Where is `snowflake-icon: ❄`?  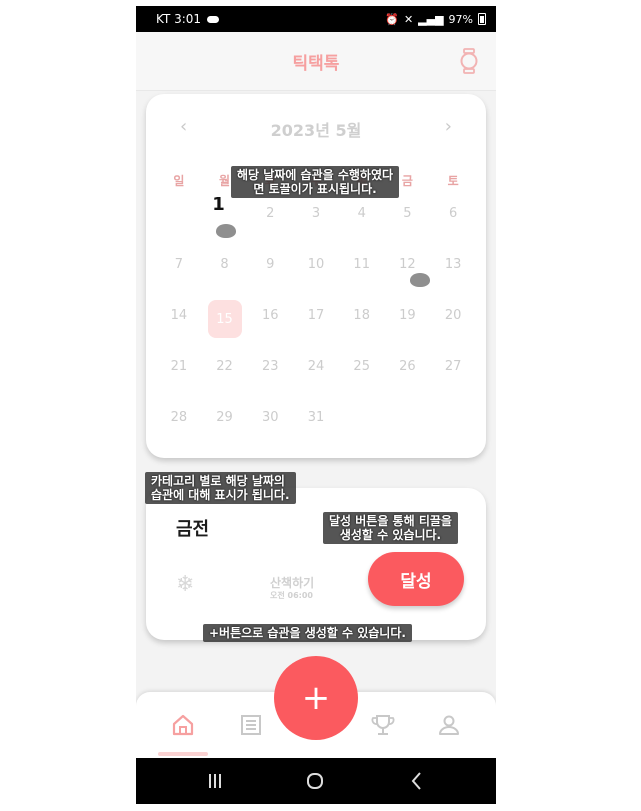 snowflake-icon: ❄ is located at coordinates (185, 584).